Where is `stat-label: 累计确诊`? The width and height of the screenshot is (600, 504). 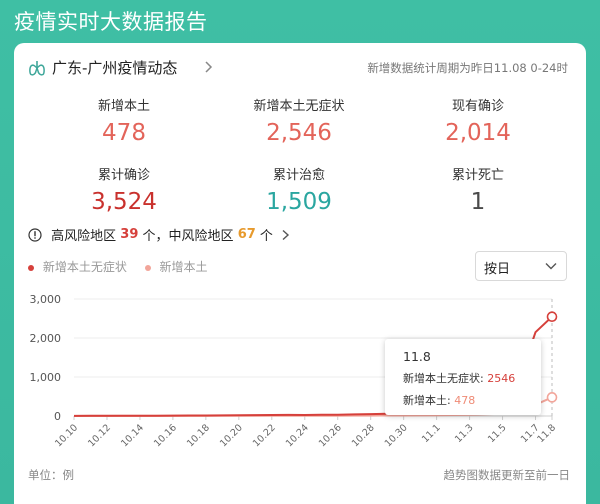
stat-label: 累计确诊 is located at coordinates (123, 175).